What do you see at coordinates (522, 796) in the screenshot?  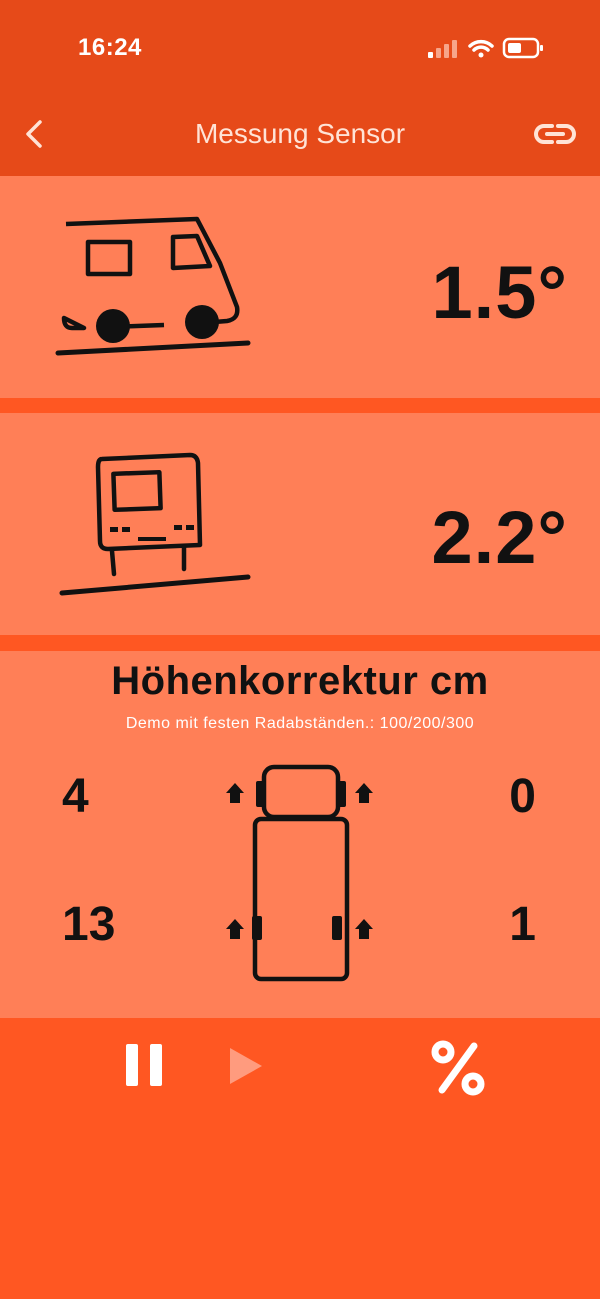 I see `front-right-value: 0` at bounding box center [522, 796].